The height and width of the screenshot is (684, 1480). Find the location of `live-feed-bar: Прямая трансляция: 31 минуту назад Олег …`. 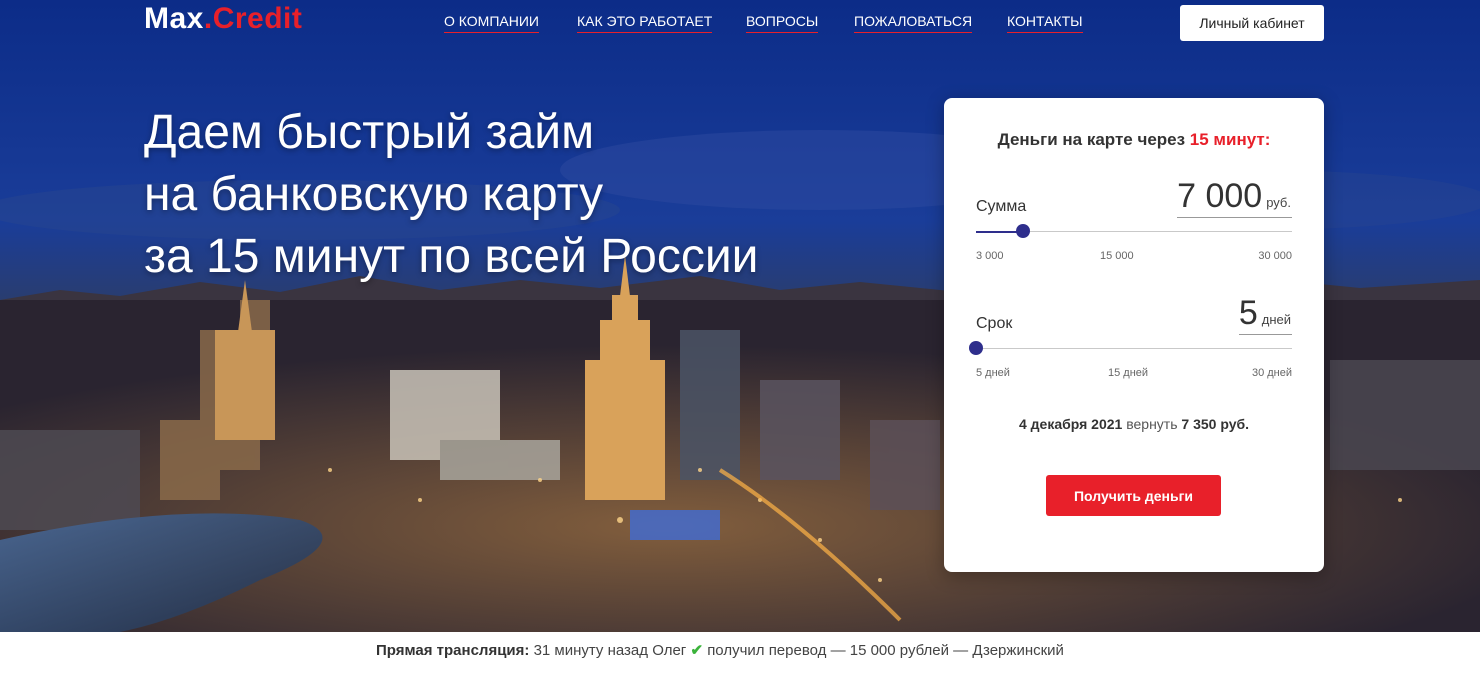

live-feed-bar: Прямая трансляция: 31 минуту назад Олег … is located at coordinates (740, 658).